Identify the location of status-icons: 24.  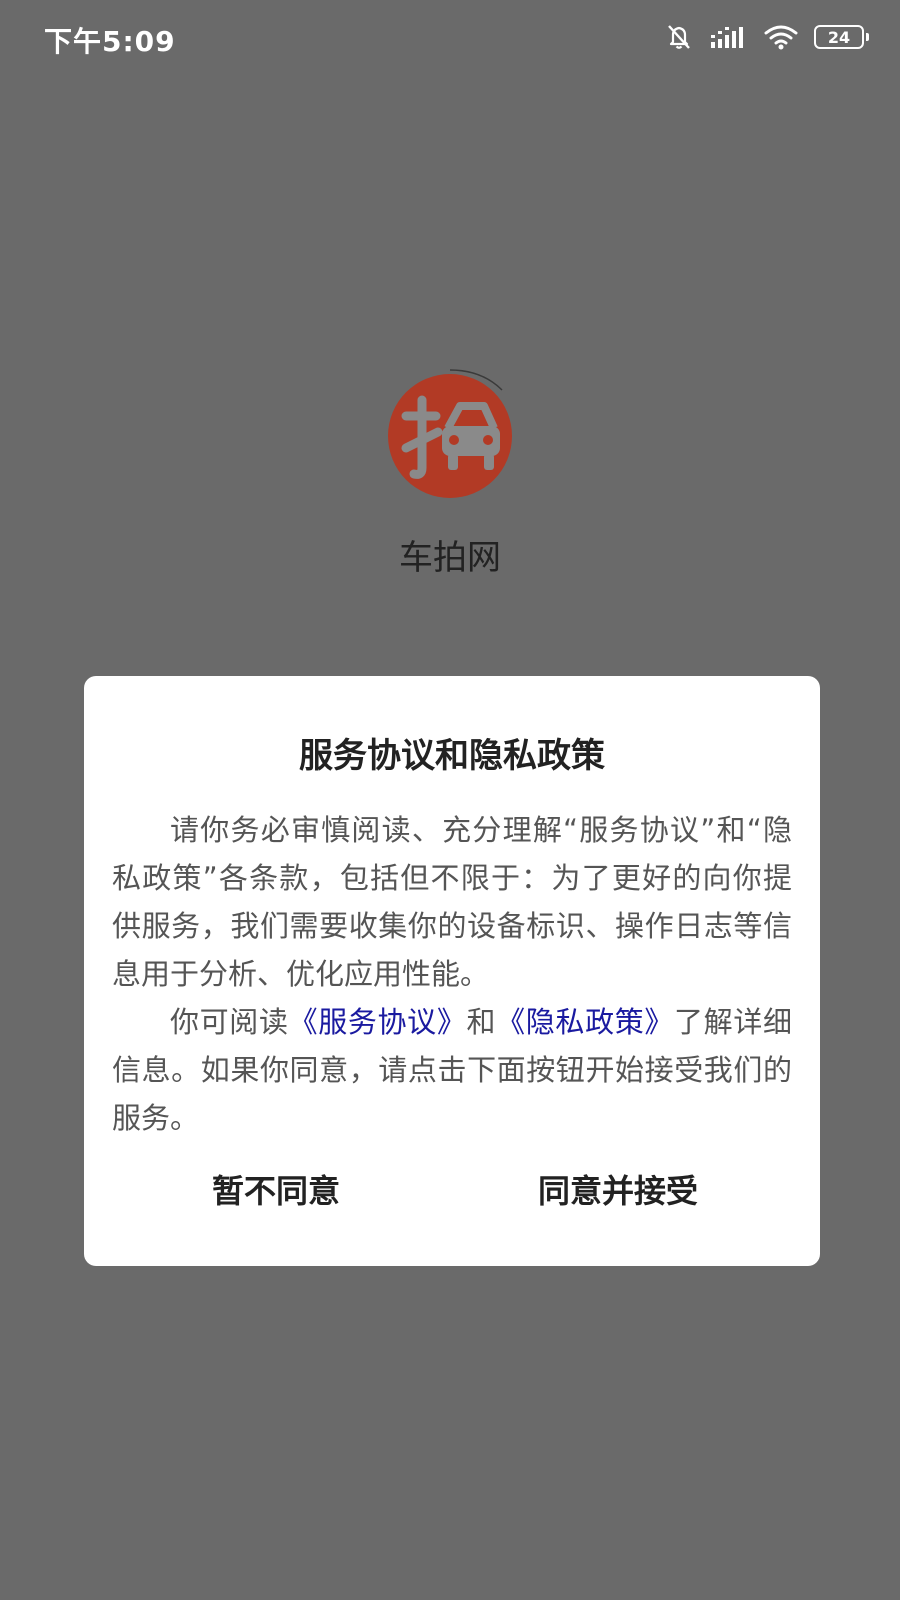
(766, 37).